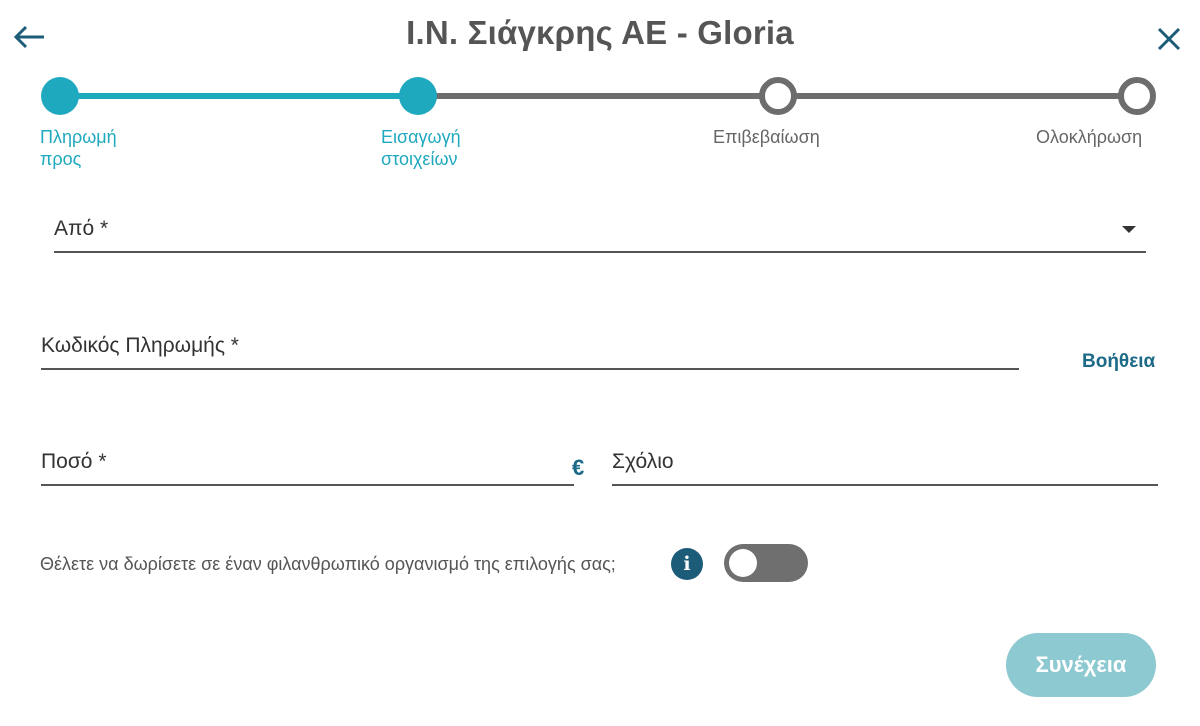 The width and height of the screenshot is (1200, 726). What do you see at coordinates (140, 345) in the screenshot?
I see `payment-code-label: Κωδικός Πληρωμής *` at bounding box center [140, 345].